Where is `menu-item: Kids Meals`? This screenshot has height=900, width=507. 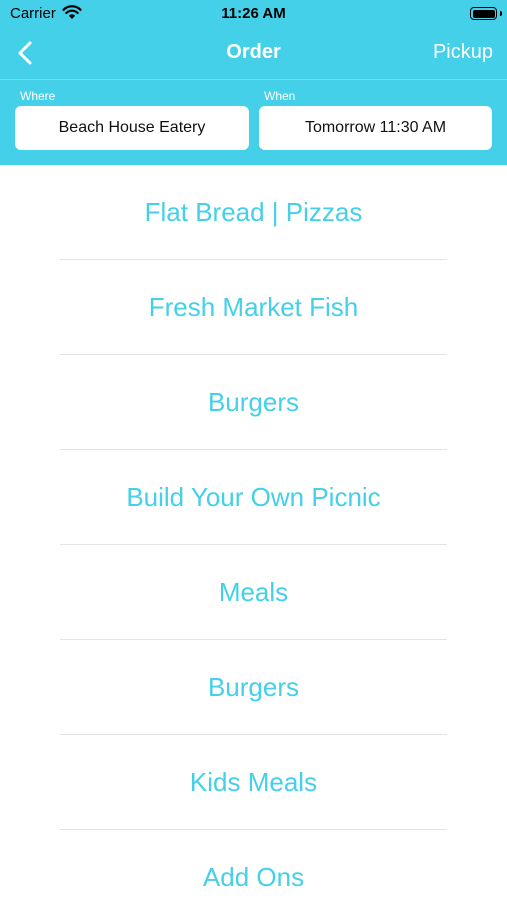
menu-item: Kids Meals is located at coordinates (253, 782).